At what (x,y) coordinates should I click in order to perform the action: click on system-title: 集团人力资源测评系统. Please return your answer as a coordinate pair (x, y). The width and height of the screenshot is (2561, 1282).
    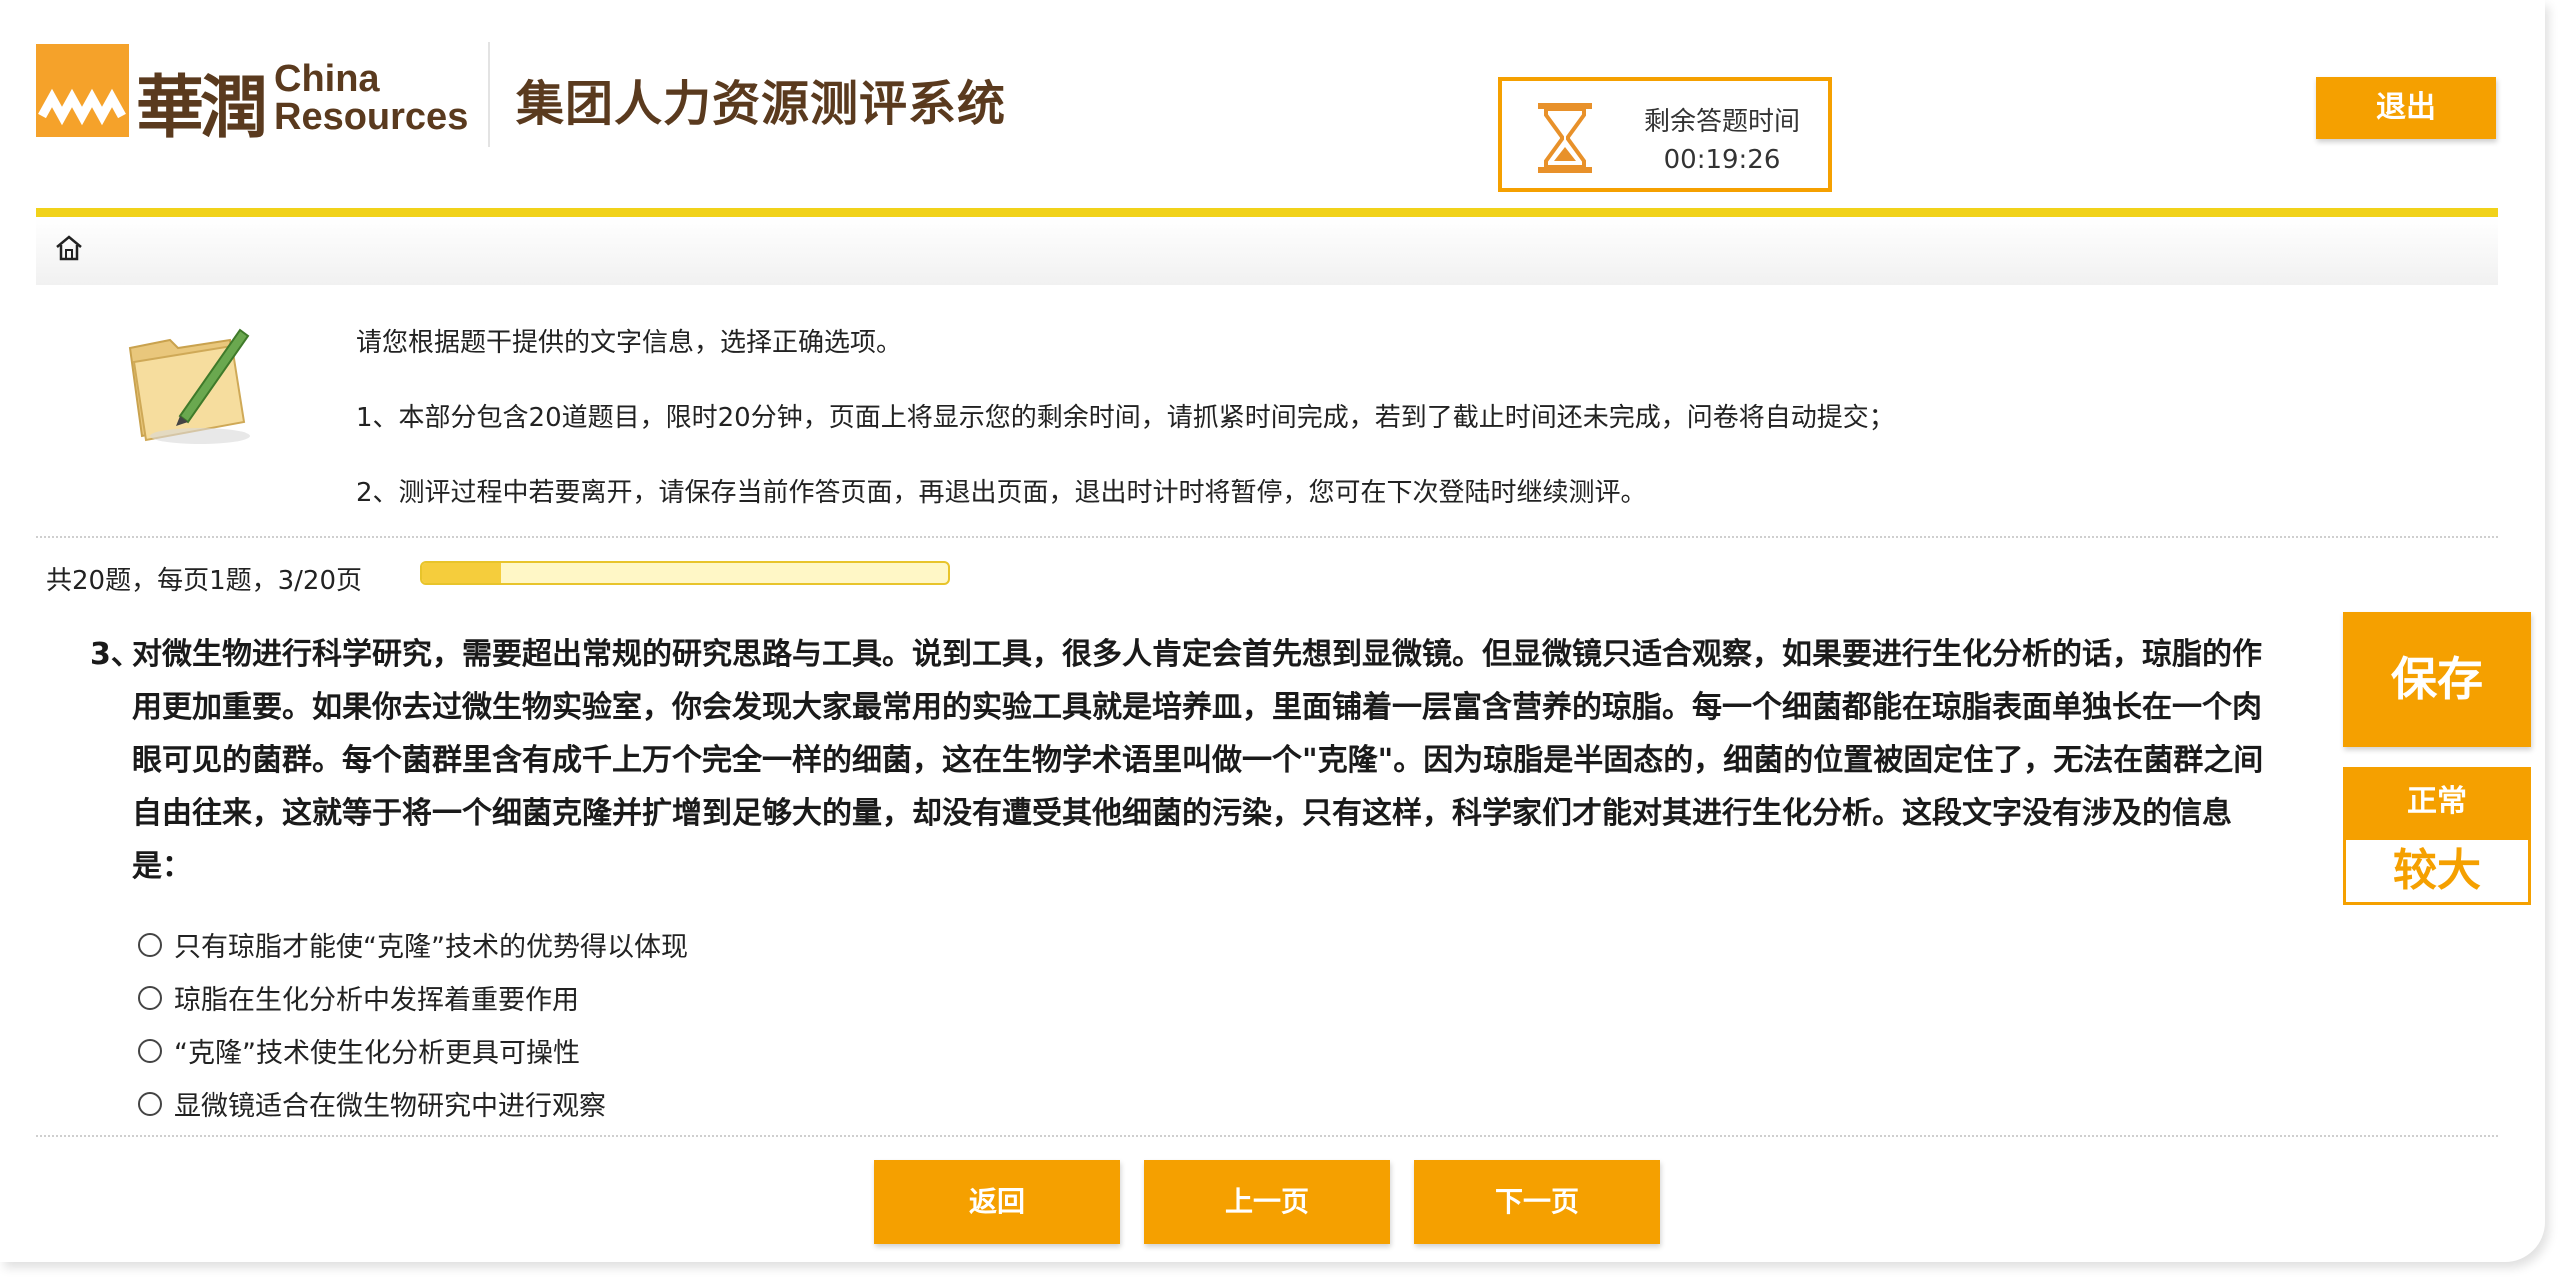
    Looking at the image, I should click on (761, 104).